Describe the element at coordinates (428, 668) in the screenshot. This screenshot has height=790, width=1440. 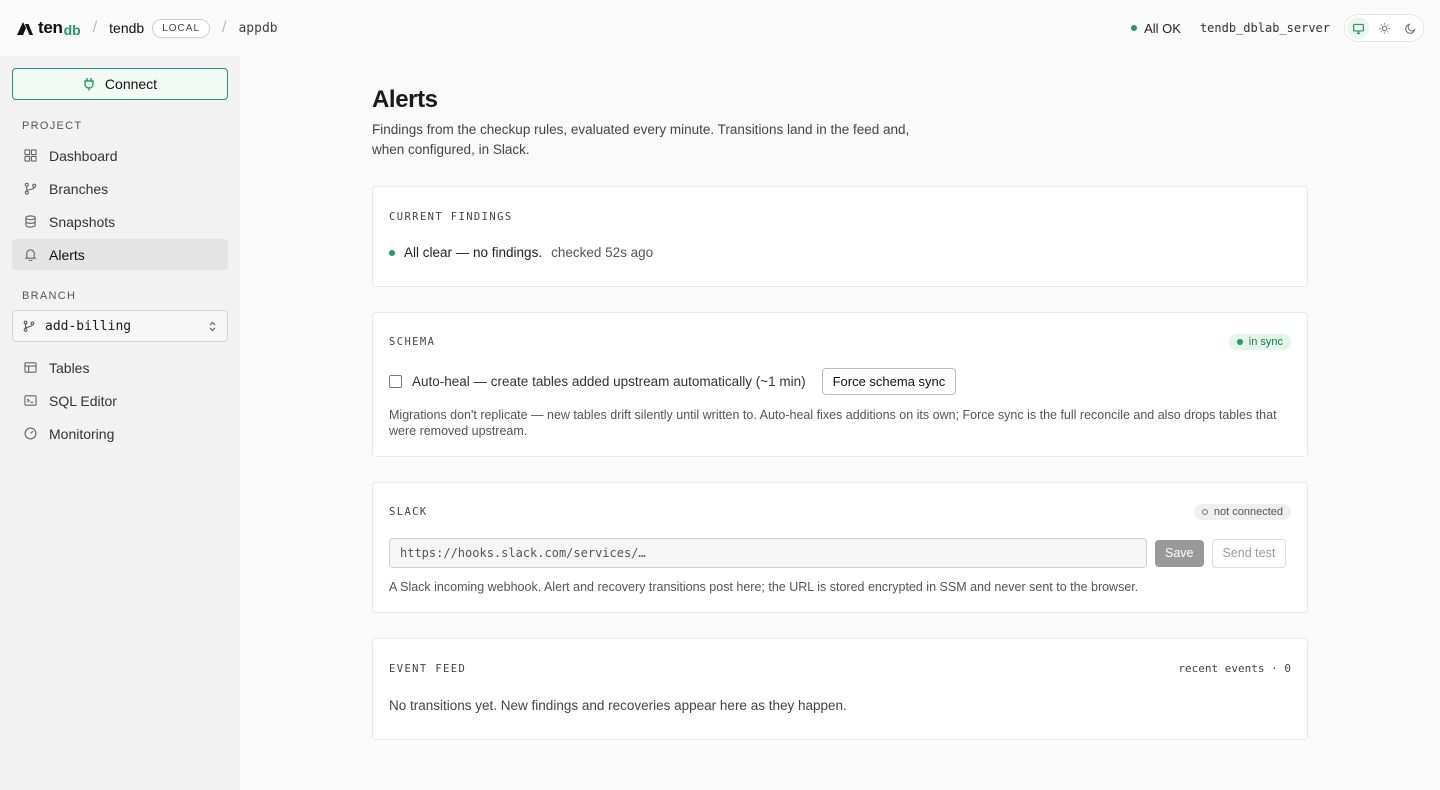
I see `event-feed-title: EVENT FEED` at that location.